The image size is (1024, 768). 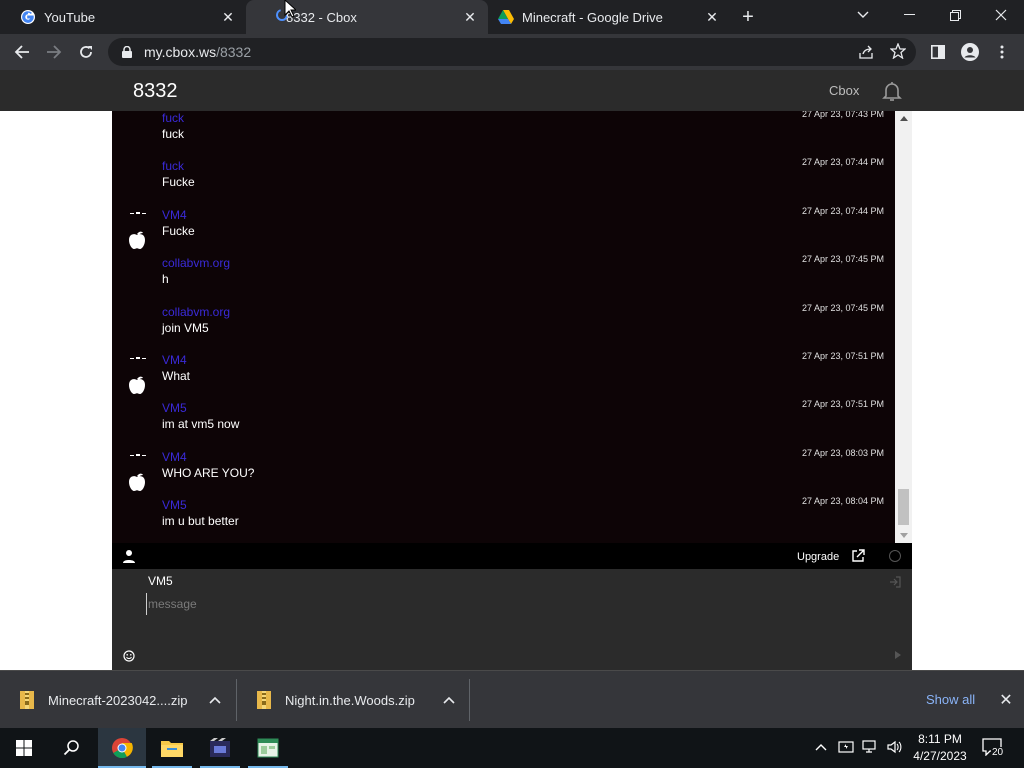 I want to click on tab-title: YouTube, so click(x=70, y=17).